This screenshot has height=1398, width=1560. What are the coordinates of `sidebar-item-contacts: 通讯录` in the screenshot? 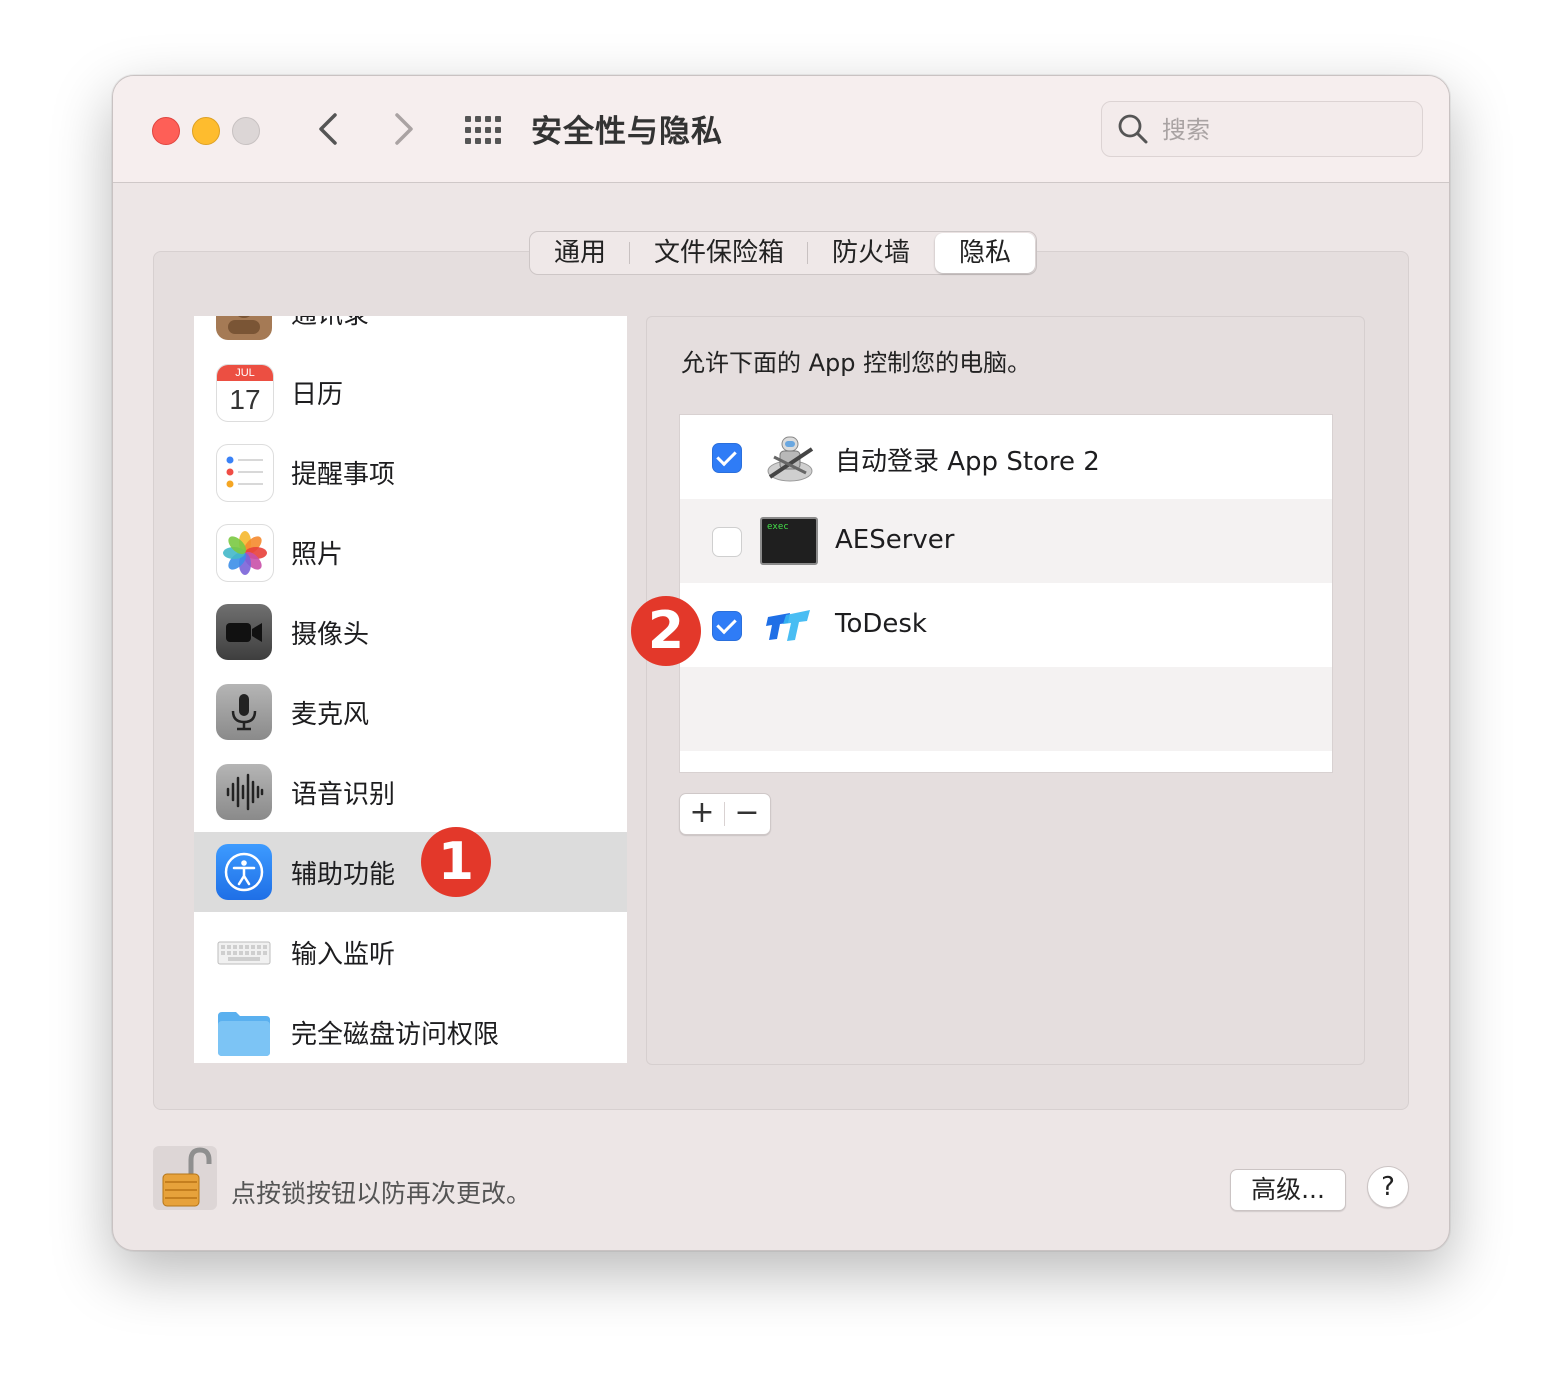 It's located at (410, 334).